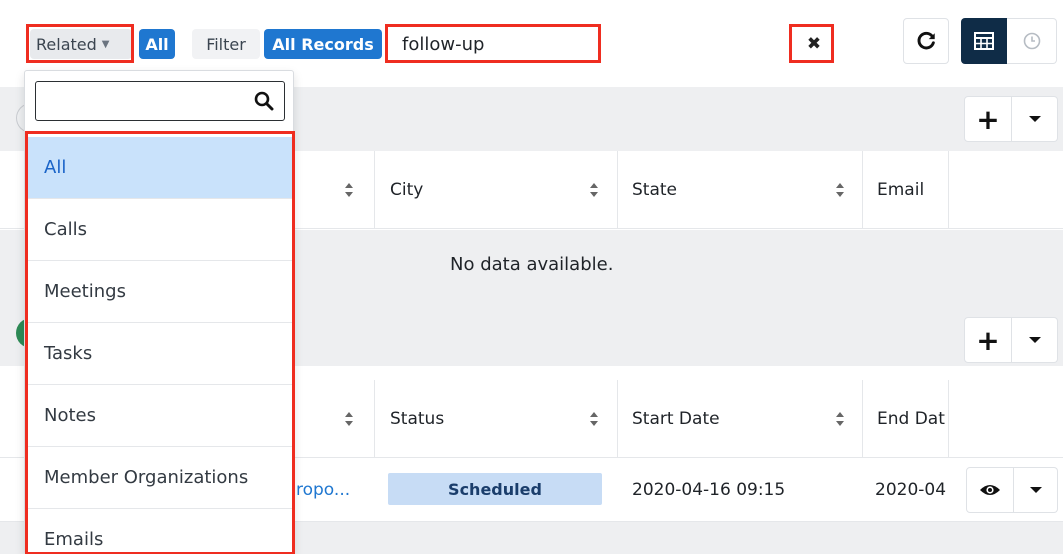 This screenshot has width=1063, height=554. What do you see at coordinates (532, 264) in the screenshot?
I see `empty-message: No data available.` at bounding box center [532, 264].